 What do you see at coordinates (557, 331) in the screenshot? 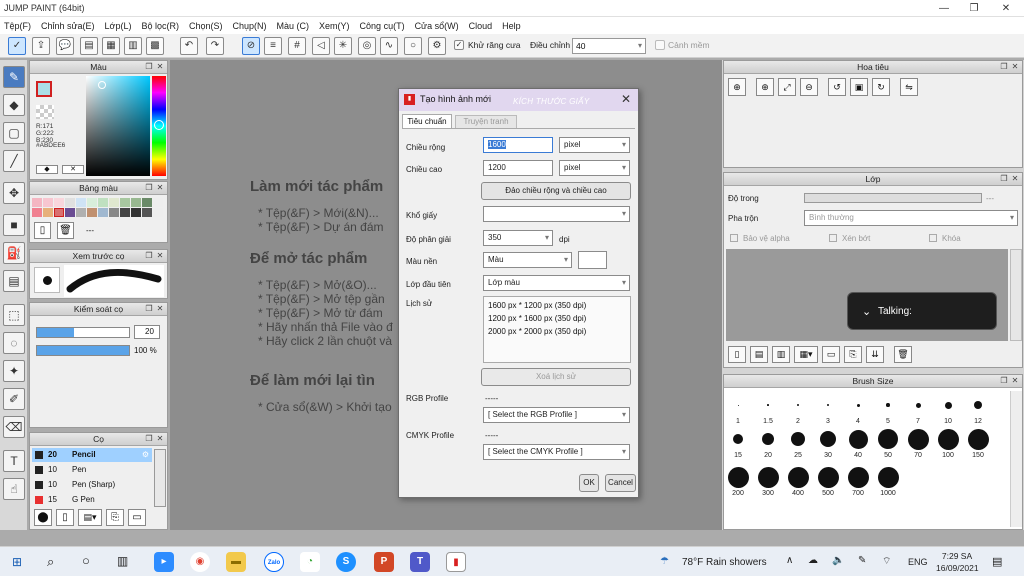
I see `history-item: 2000 px * 2000 px (350 dpi)` at bounding box center [557, 331].